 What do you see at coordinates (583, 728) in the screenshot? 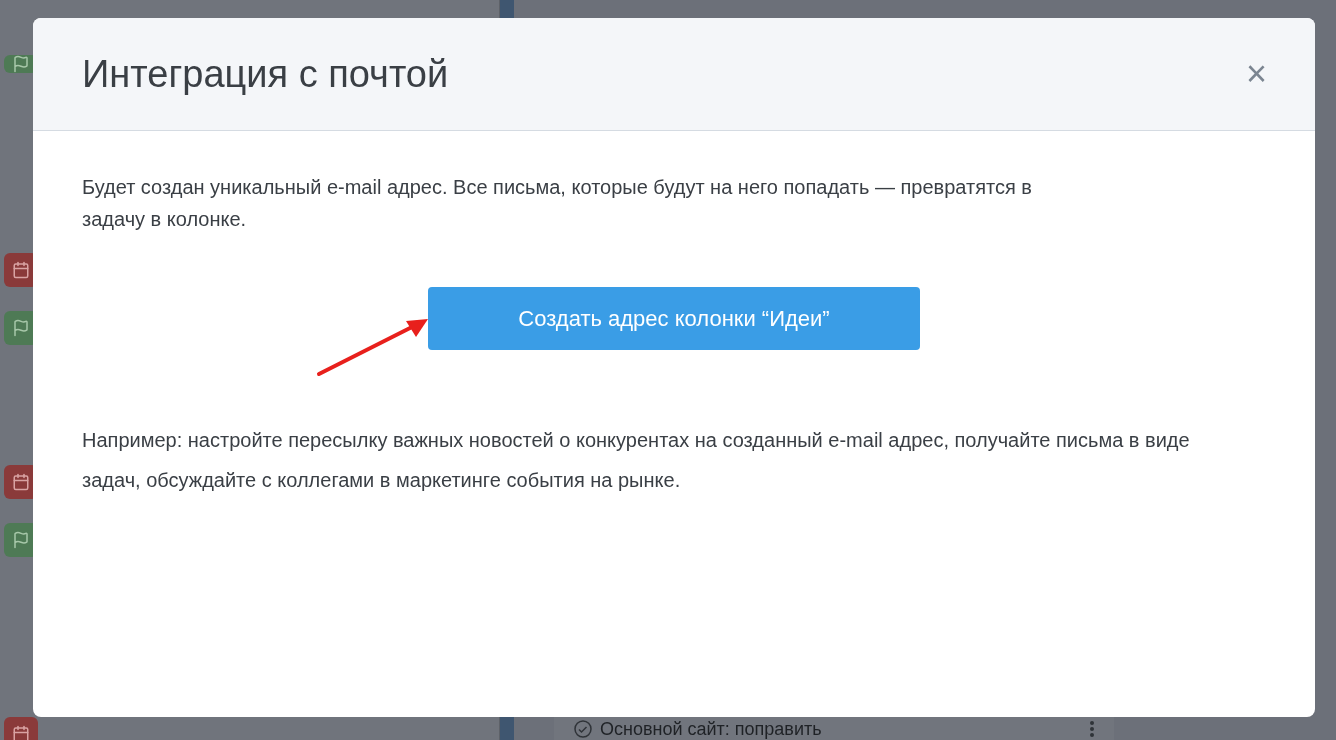
I see `check-circle-icon` at bounding box center [583, 728].